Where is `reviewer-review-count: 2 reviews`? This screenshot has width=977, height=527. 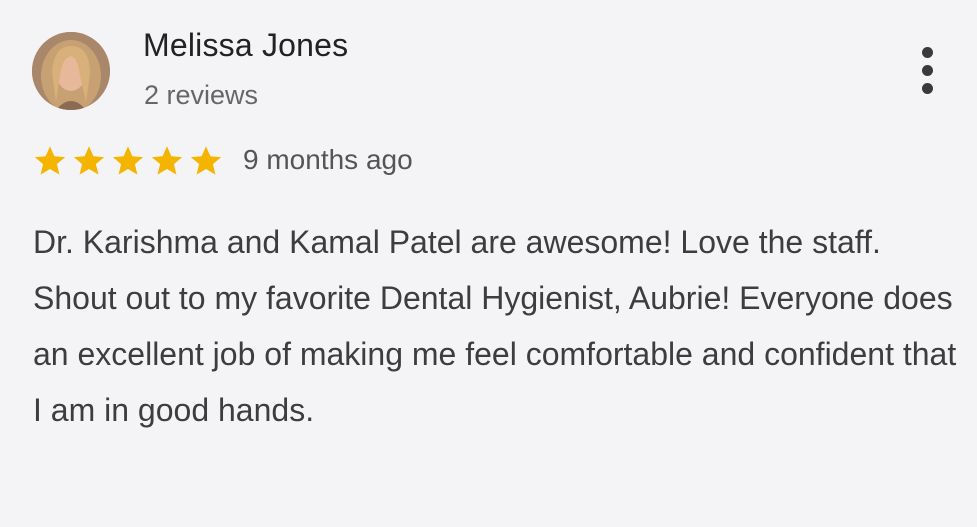
reviewer-review-count: 2 reviews is located at coordinates (201, 95).